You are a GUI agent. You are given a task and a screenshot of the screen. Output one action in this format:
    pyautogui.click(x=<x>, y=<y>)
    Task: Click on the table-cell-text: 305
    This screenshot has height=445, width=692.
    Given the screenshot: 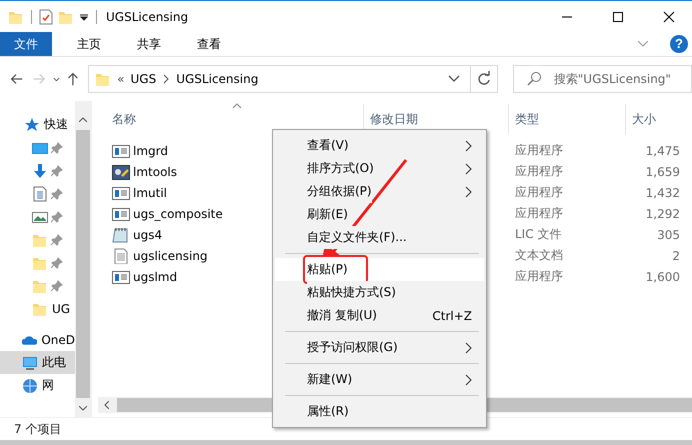 What is the action you would take?
    pyautogui.click(x=668, y=235)
    